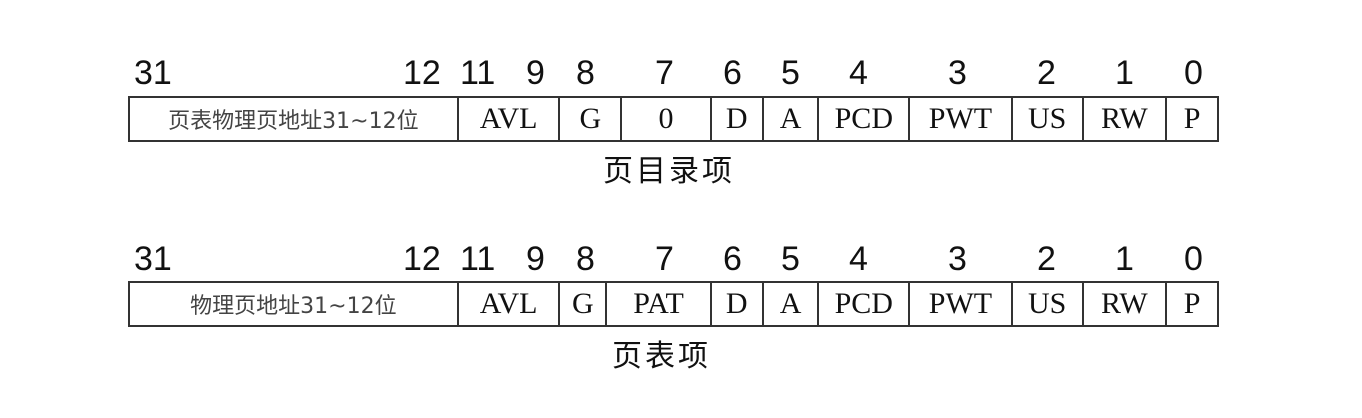  I want to click on field-page-table-address: 页表物理页地址31~12位, so click(293, 121).